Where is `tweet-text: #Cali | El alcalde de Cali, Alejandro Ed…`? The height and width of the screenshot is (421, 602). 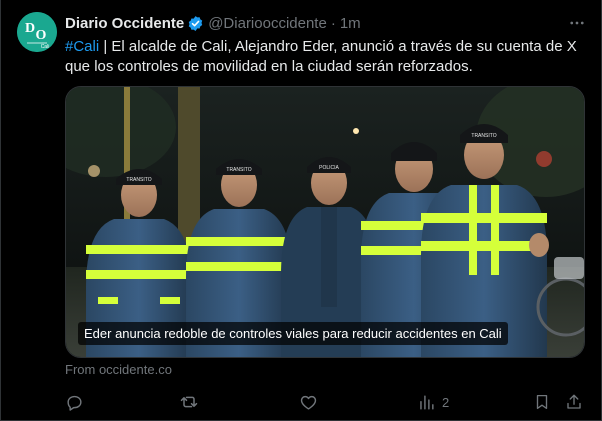
tweet-text: #Cali | El alcalde de Cali, Alejandro Ed… is located at coordinates (328, 57).